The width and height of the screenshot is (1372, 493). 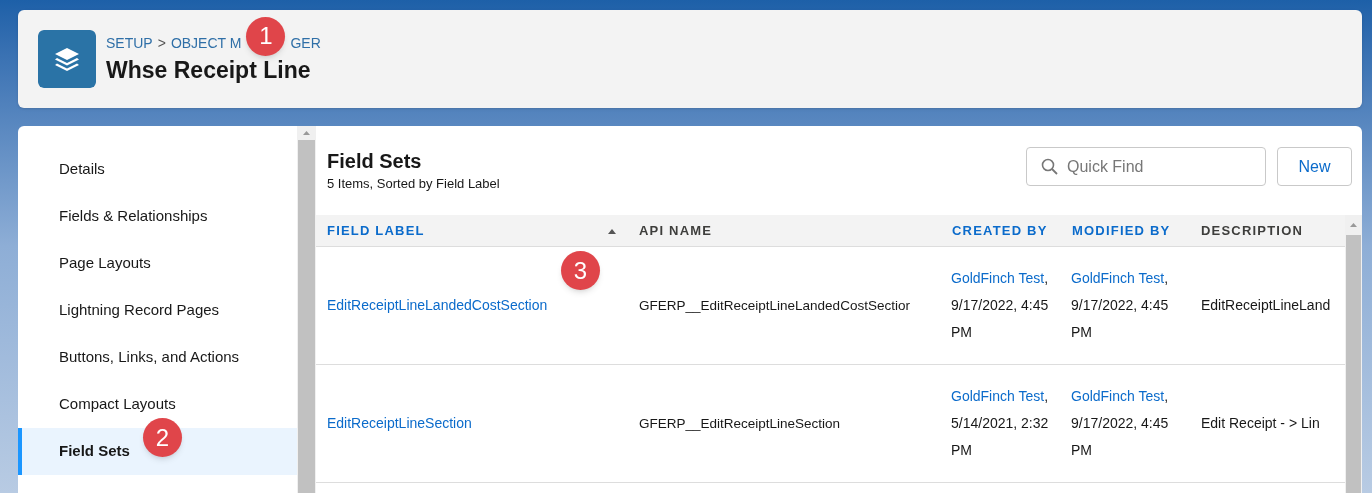 What do you see at coordinates (376, 230) in the screenshot?
I see `column-header: FIELD LABEL` at bounding box center [376, 230].